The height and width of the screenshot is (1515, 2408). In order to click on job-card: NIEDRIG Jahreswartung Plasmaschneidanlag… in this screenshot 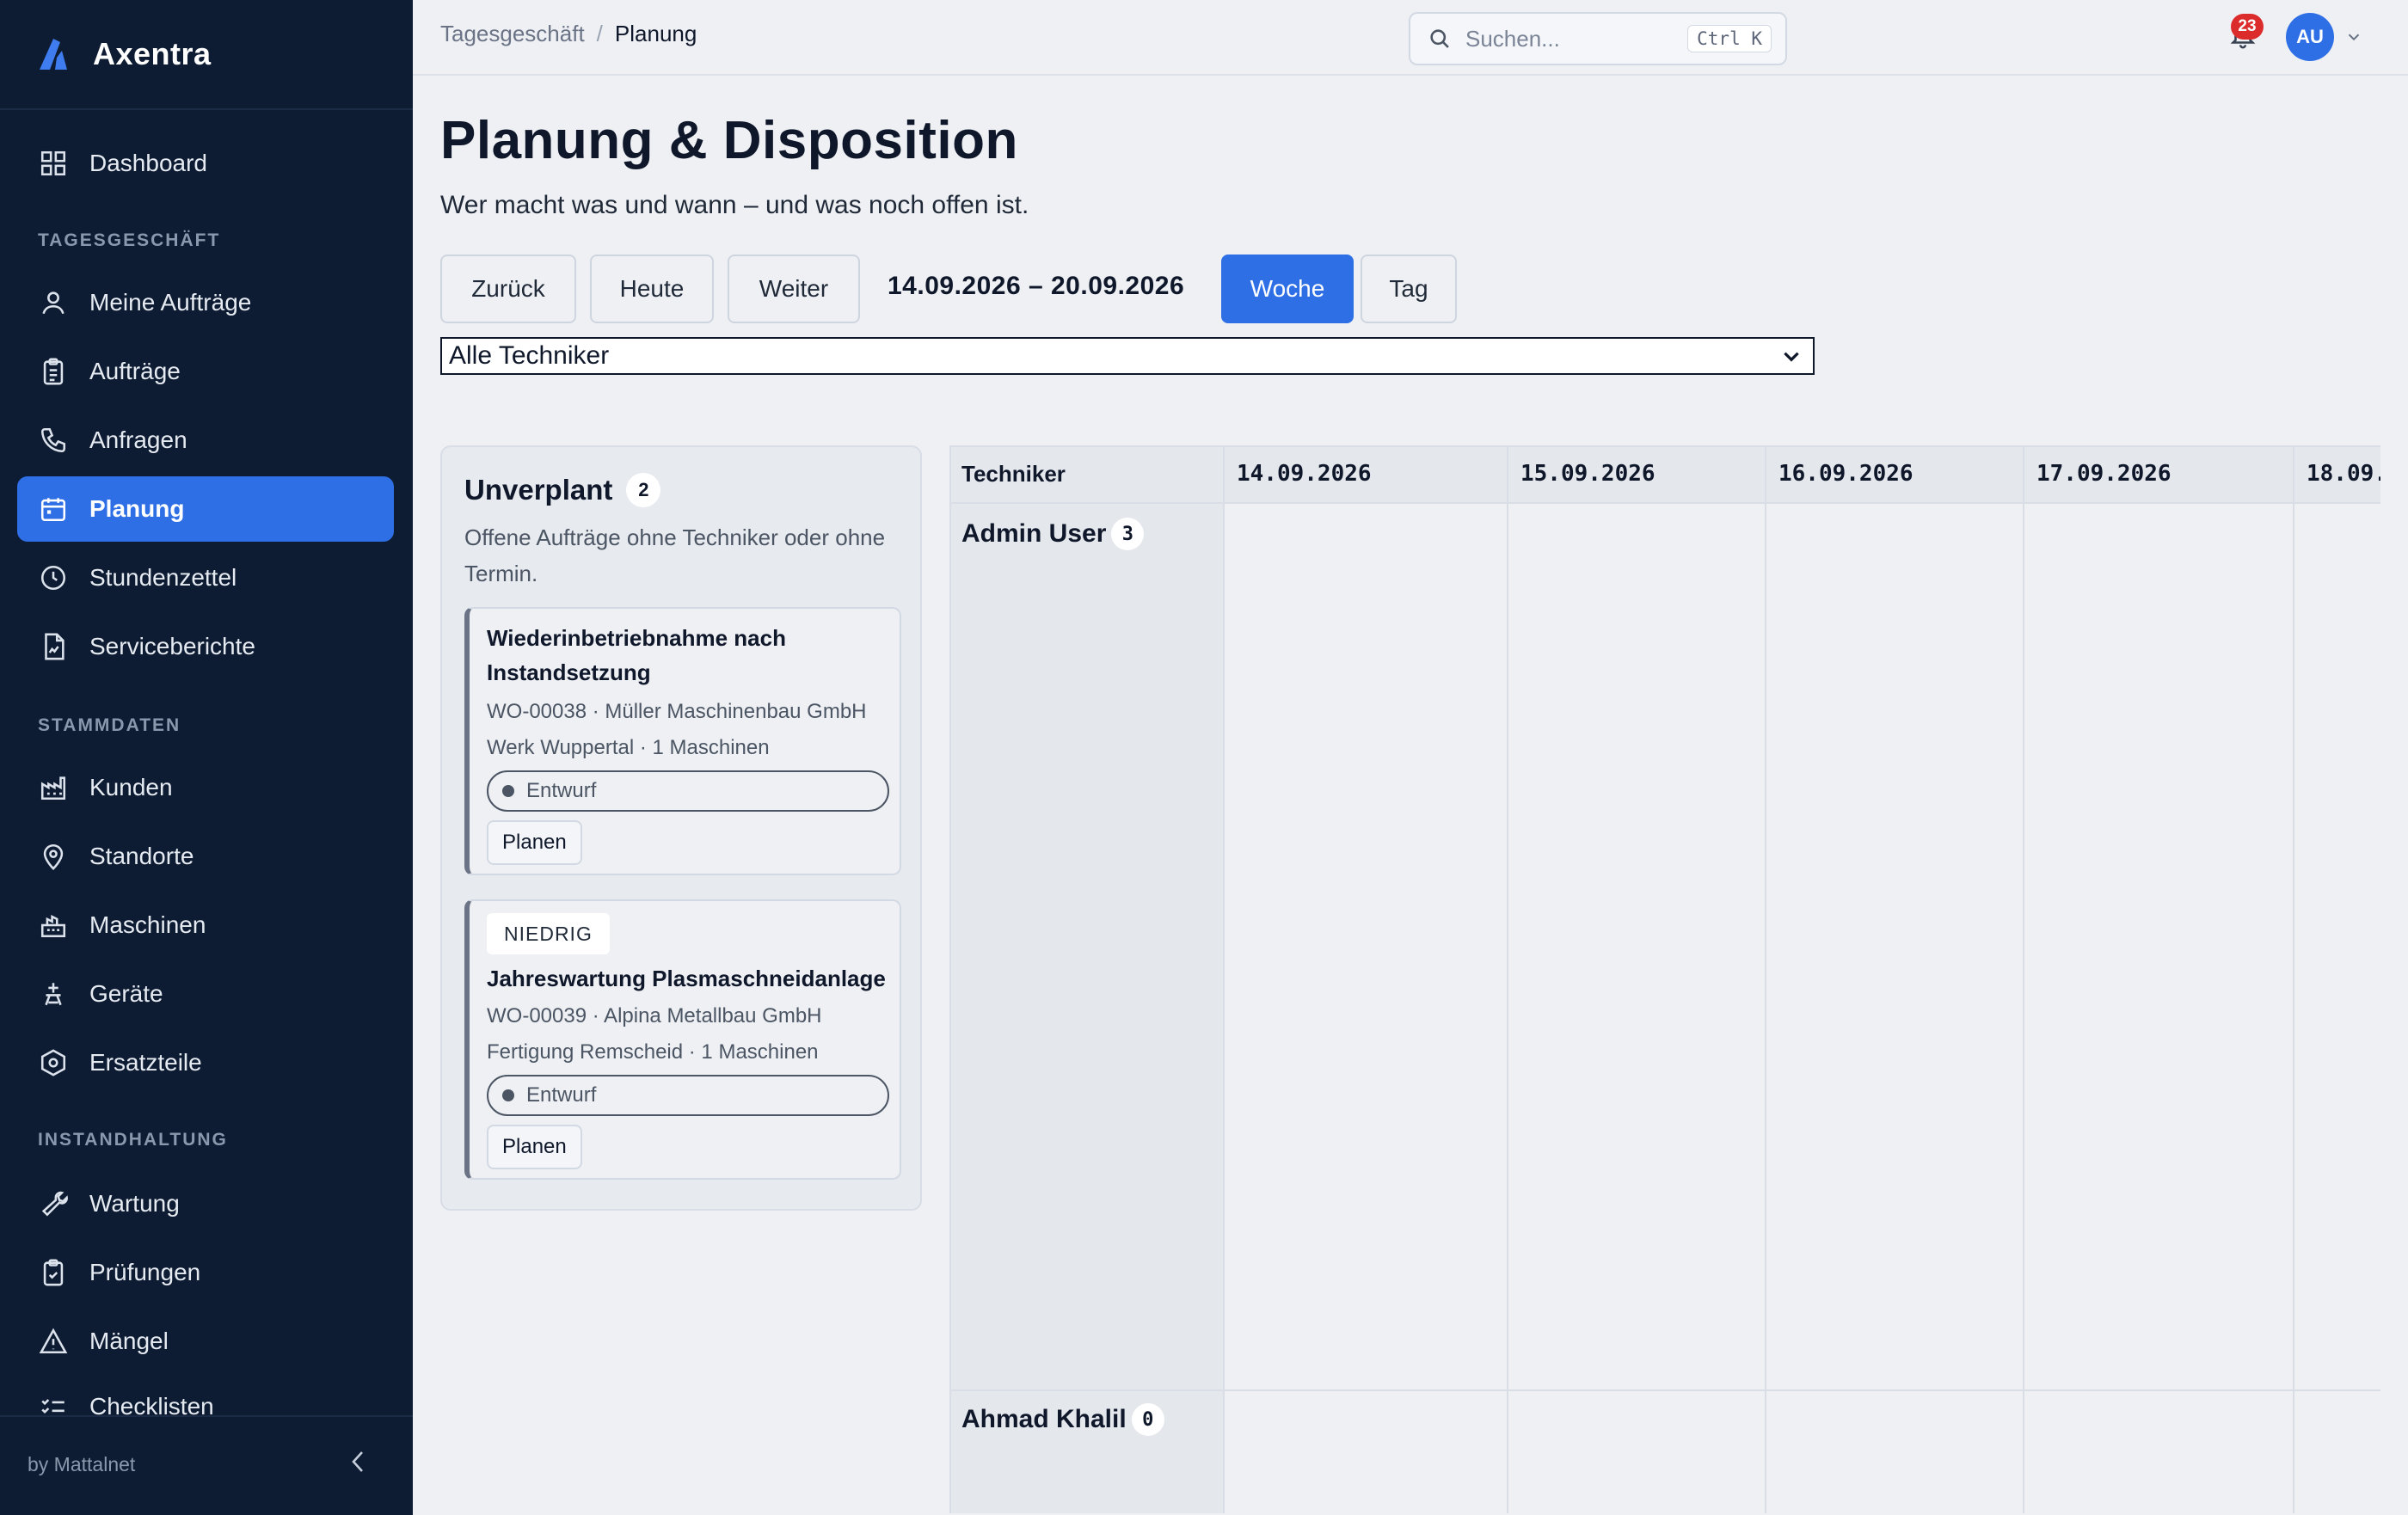, I will do `click(683, 1039)`.